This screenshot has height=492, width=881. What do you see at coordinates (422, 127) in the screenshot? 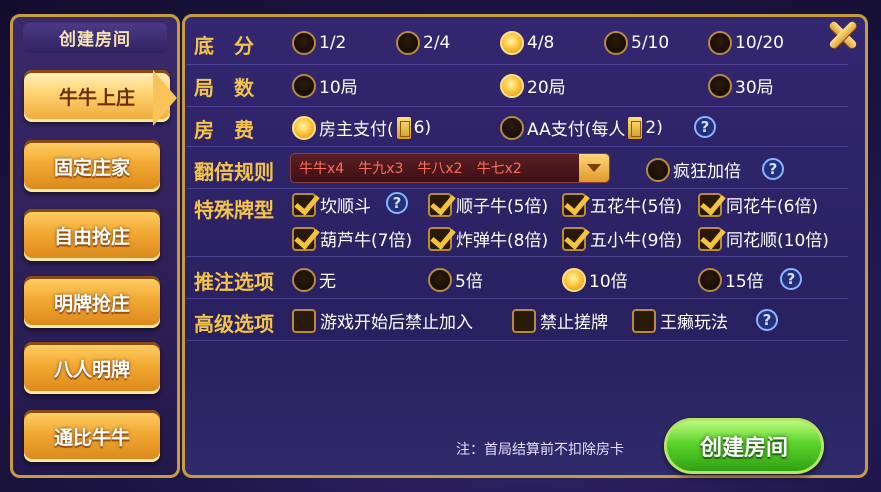
I see `option-count: 6)` at bounding box center [422, 127].